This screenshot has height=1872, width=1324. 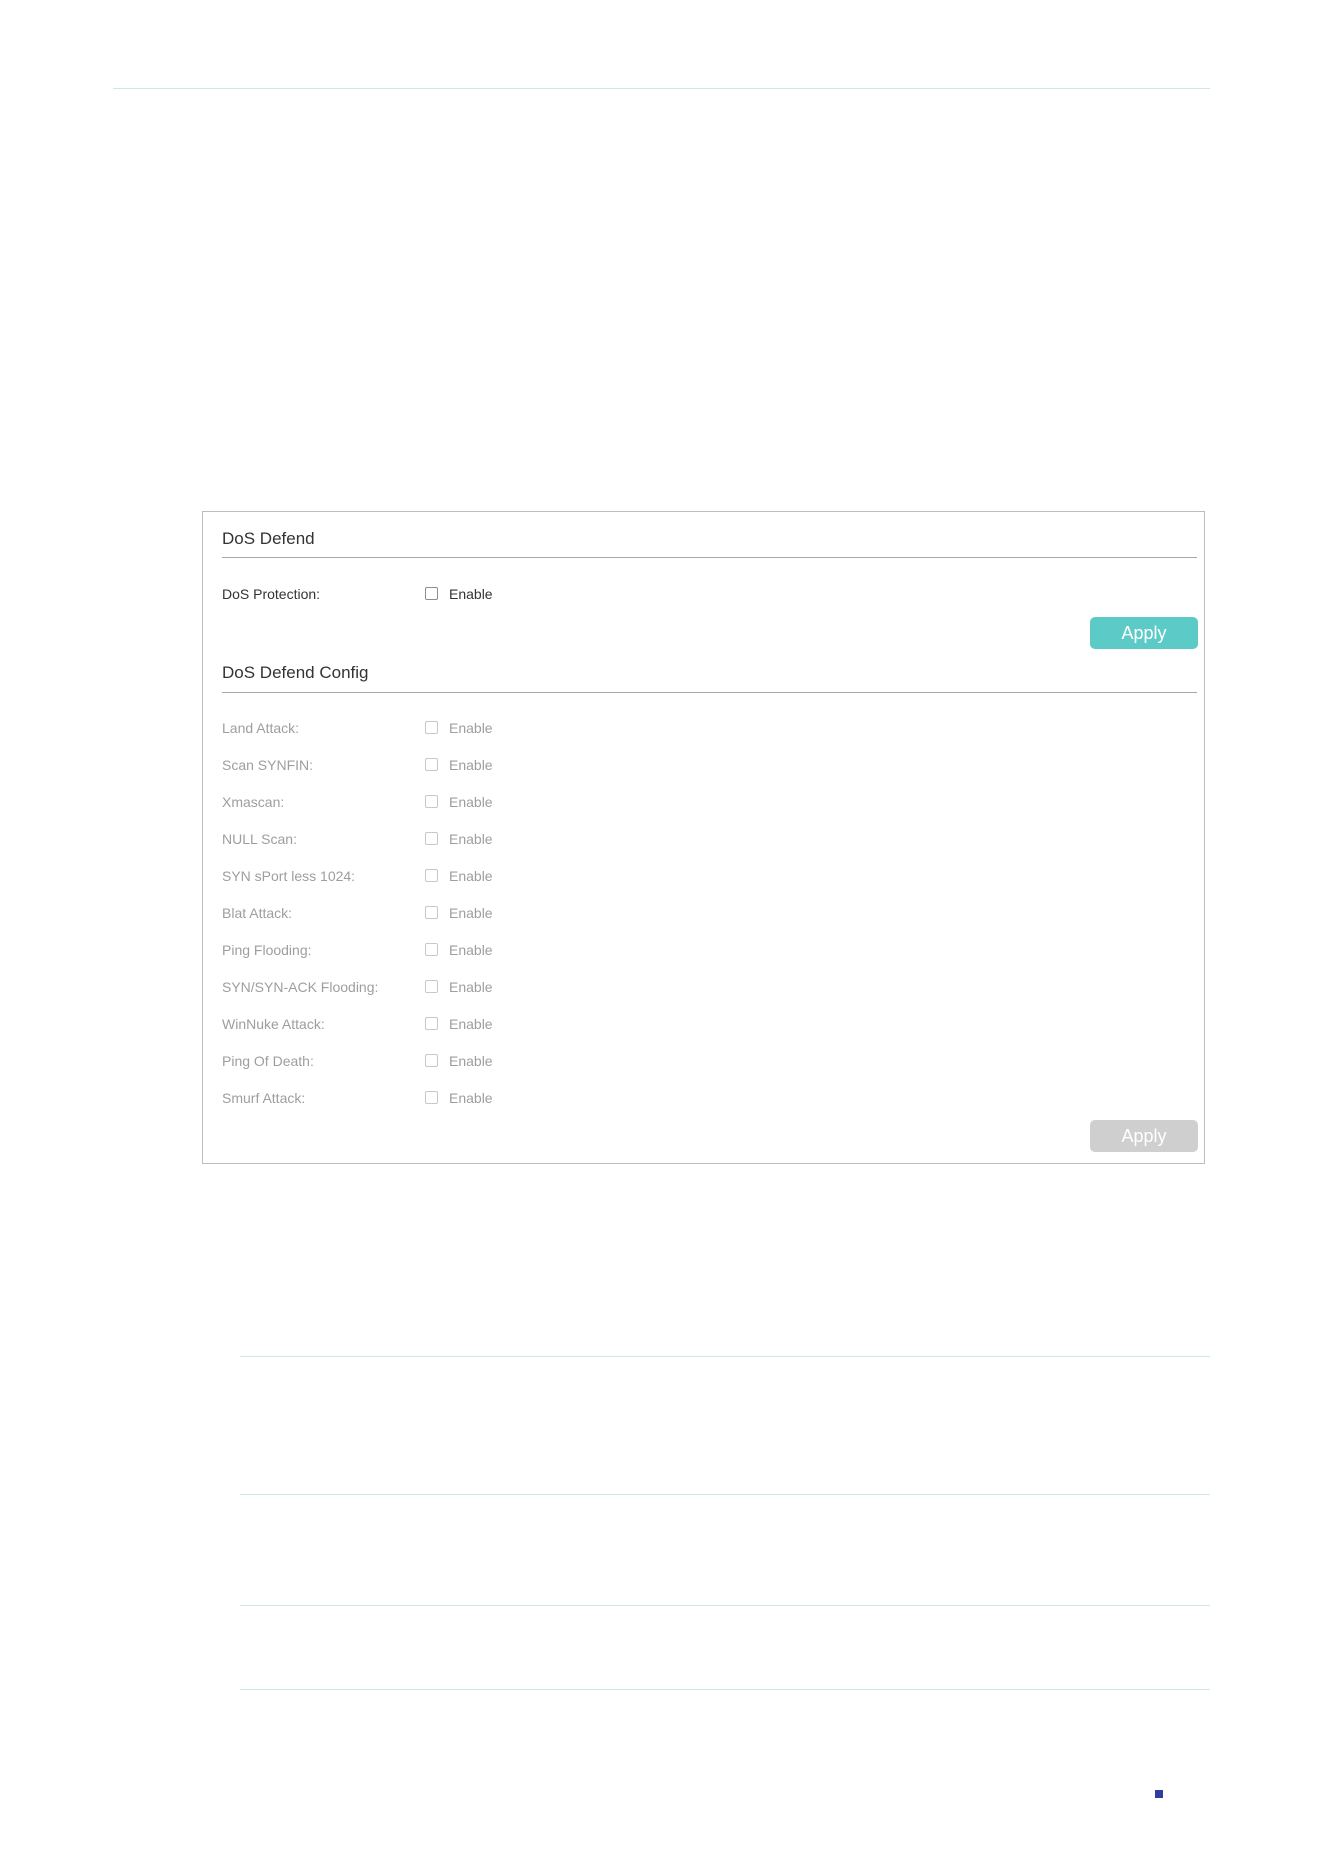 I want to click on config-label-land-attack: Land Attack:, so click(x=261, y=728).